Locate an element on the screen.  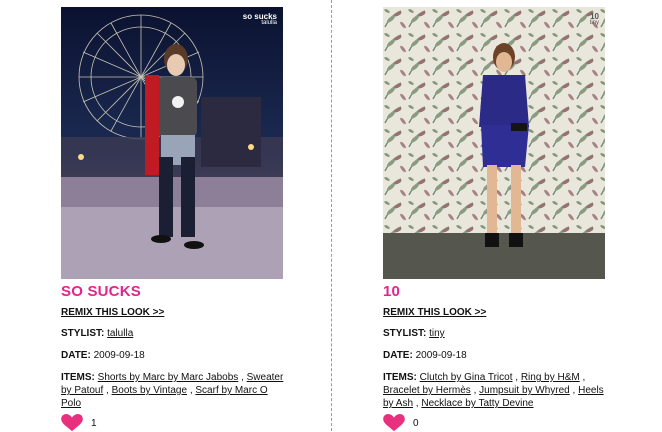
stylist-row: STYLIST: tiny is located at coordinates (513, 333).